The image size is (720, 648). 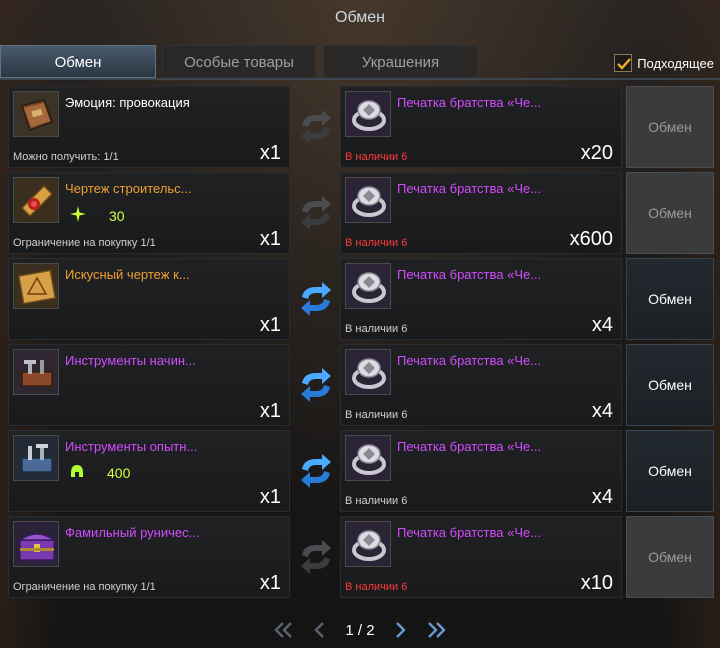 What do you see at coordinates (400, 61) in the screenshot?
I see `tab-decorations: Украшения` at bounding box center [400, 61].